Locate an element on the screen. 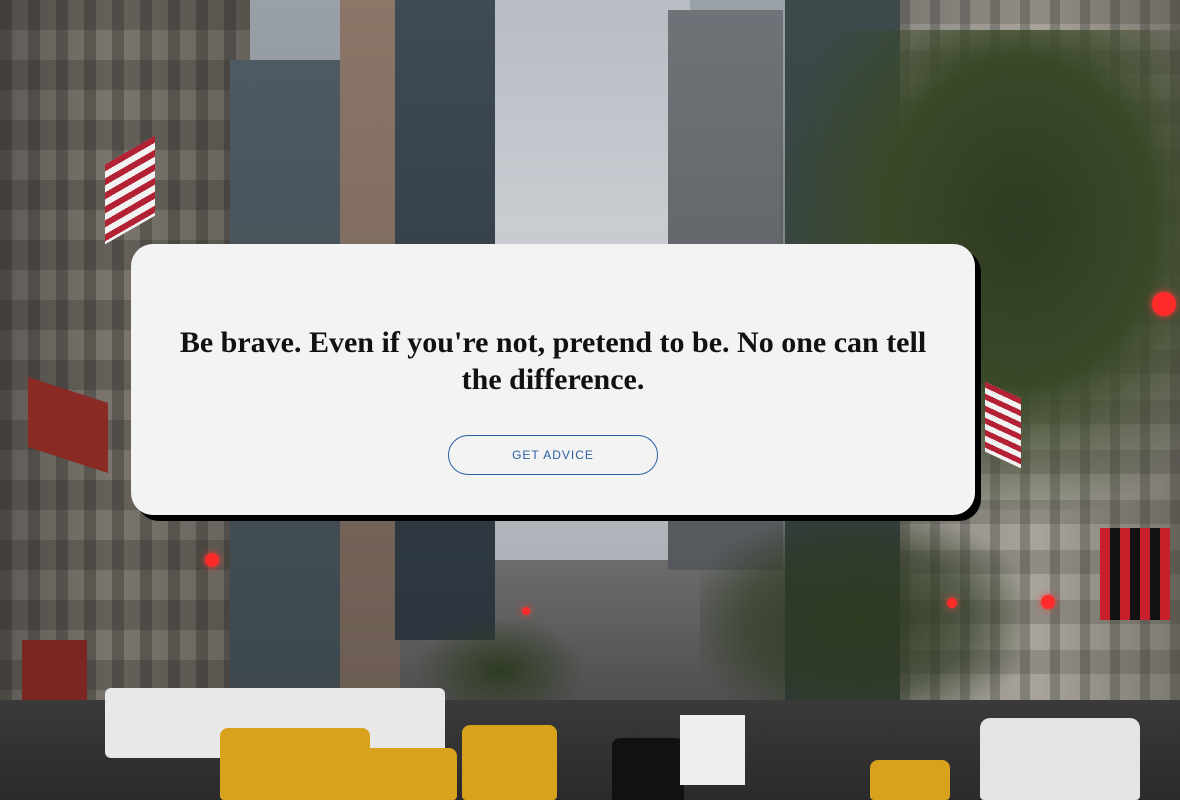  awning-left-lower is located at coordinates (54, 670).